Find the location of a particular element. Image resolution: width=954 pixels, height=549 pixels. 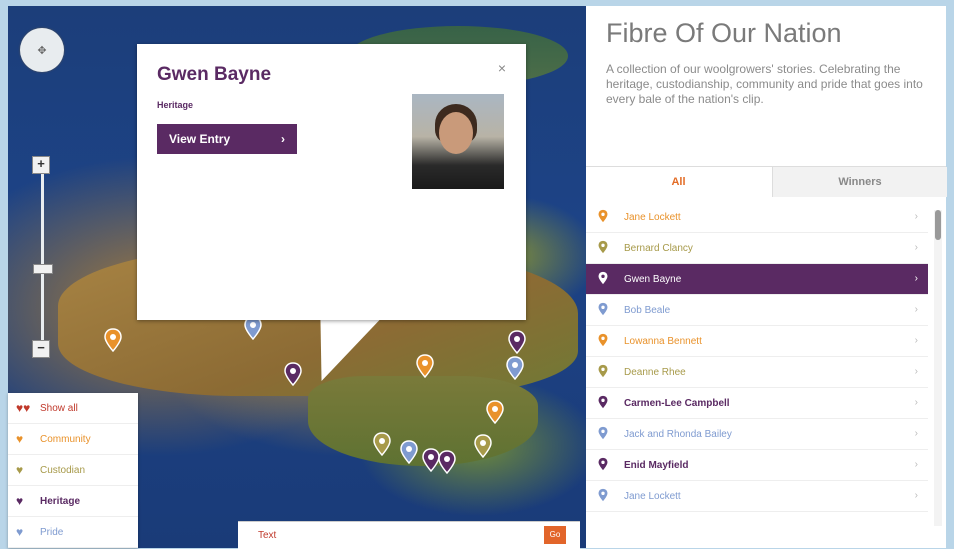

zoom-in-button: + is located at coordinates (41, 165).